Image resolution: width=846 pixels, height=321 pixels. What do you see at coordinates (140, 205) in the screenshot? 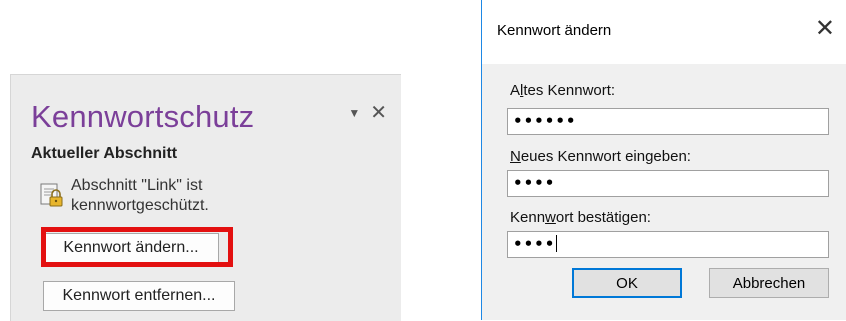
I see `section-status-line: kennwortgeschützt.` at bounding box center [140, 205].